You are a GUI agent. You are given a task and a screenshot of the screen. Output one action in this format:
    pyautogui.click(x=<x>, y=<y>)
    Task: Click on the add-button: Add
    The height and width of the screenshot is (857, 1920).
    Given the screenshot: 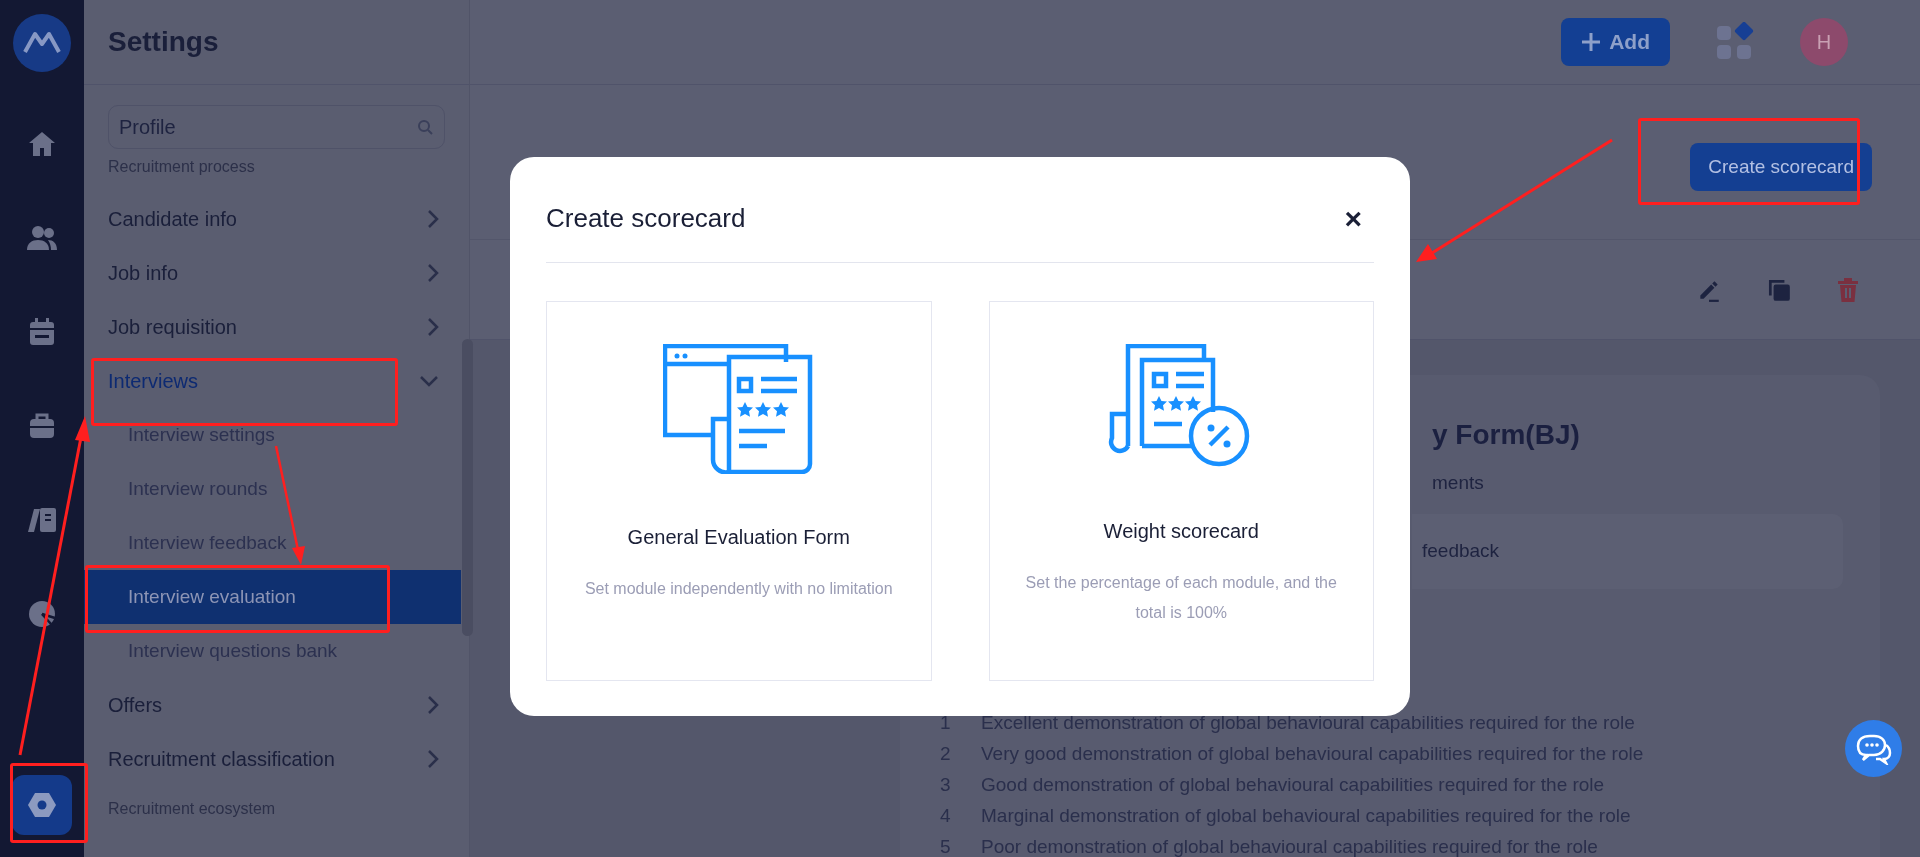 What is the action you would take?
    pyautogui.click(x=1615, y=42)
    